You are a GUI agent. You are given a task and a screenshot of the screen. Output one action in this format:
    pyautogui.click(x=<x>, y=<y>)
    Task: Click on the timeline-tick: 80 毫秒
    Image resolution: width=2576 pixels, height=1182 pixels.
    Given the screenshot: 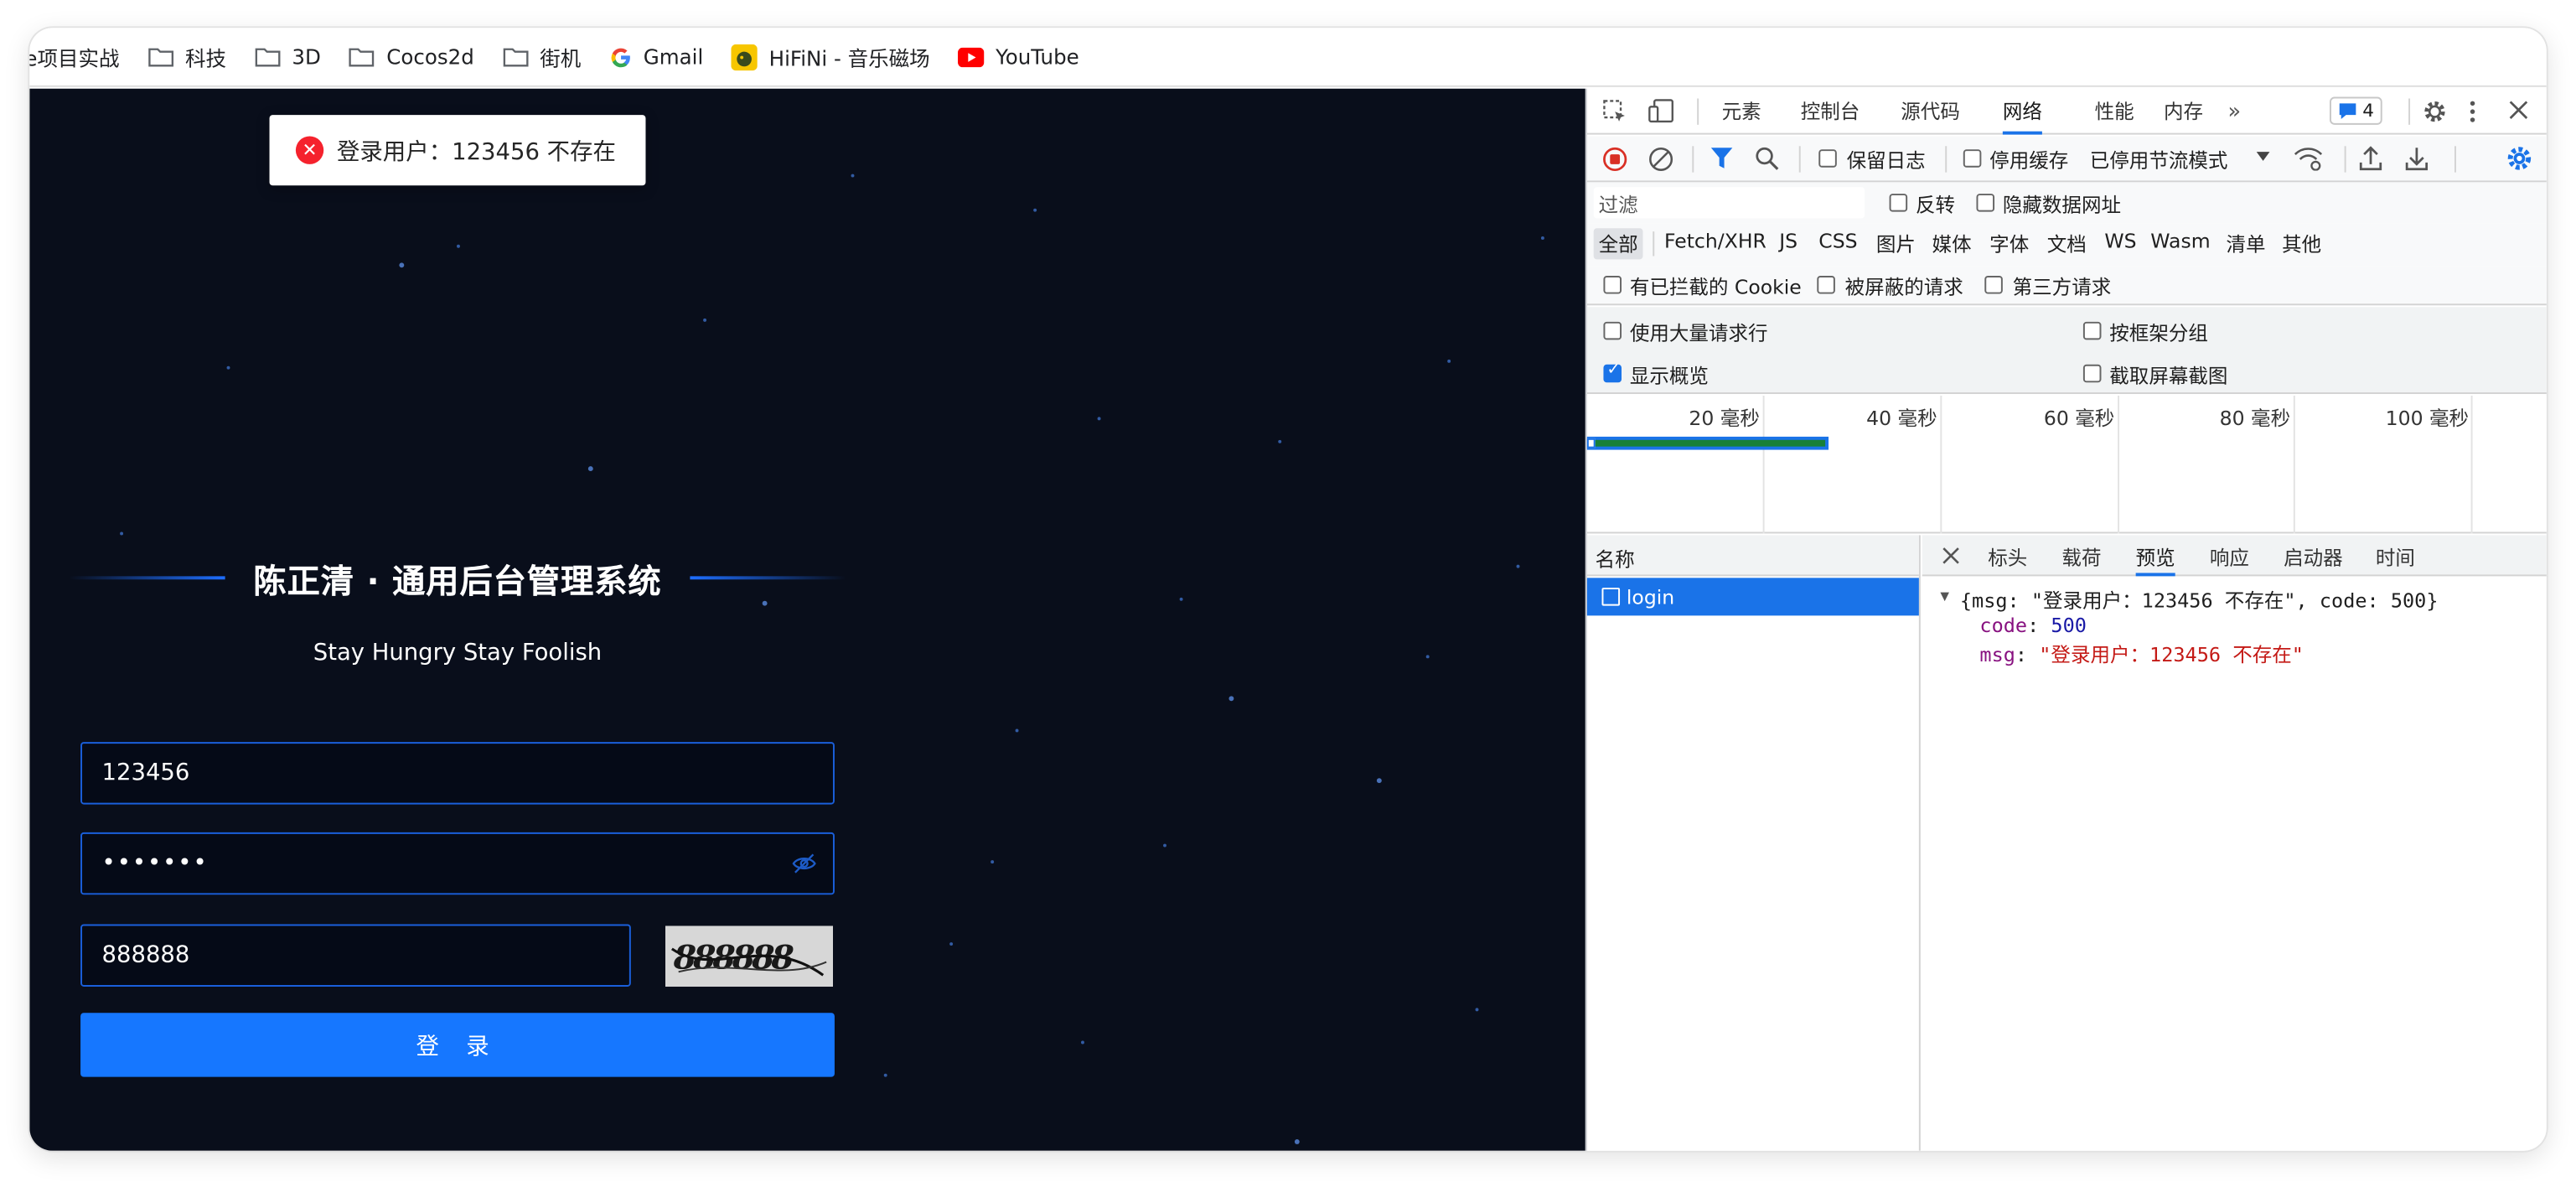 What is the action you would take?
    pyautogui.click(x=2255, y=419)
    